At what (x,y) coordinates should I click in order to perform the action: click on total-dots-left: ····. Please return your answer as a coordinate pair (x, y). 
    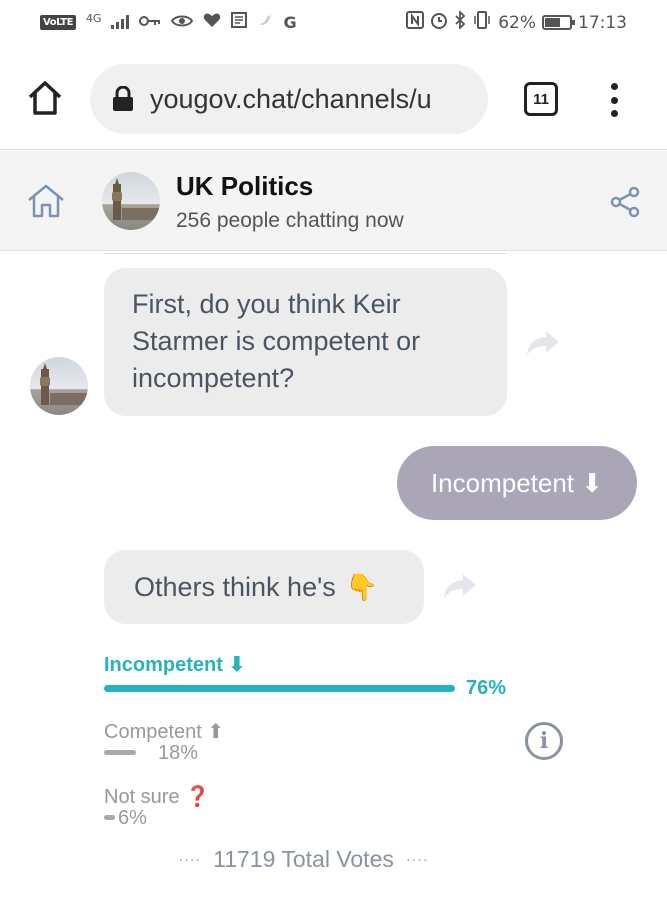
    Looking at the image, I should click on (190, 859).